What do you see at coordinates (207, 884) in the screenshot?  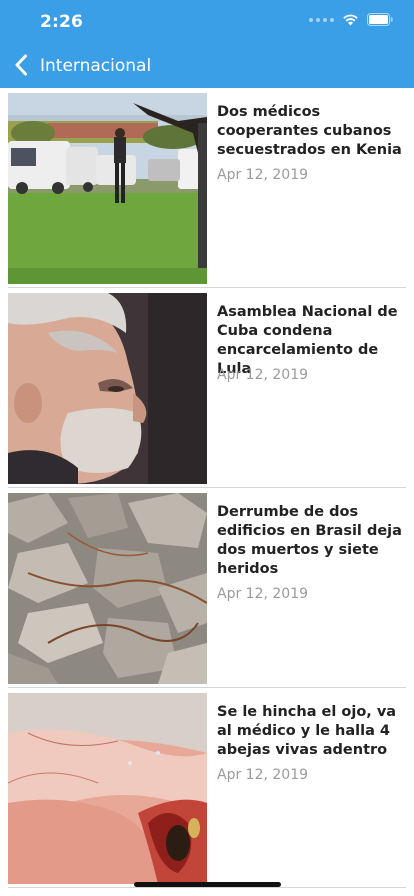 I see `home-indicator` at bounding box center [207, 884].